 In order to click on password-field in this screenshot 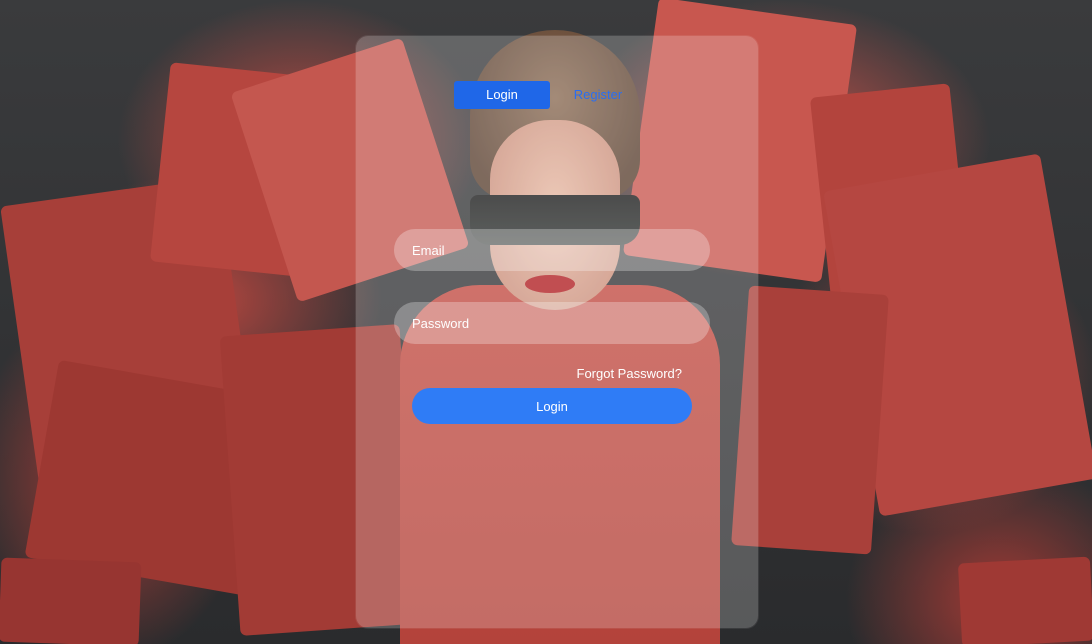, I will do `click(552, 323)`.